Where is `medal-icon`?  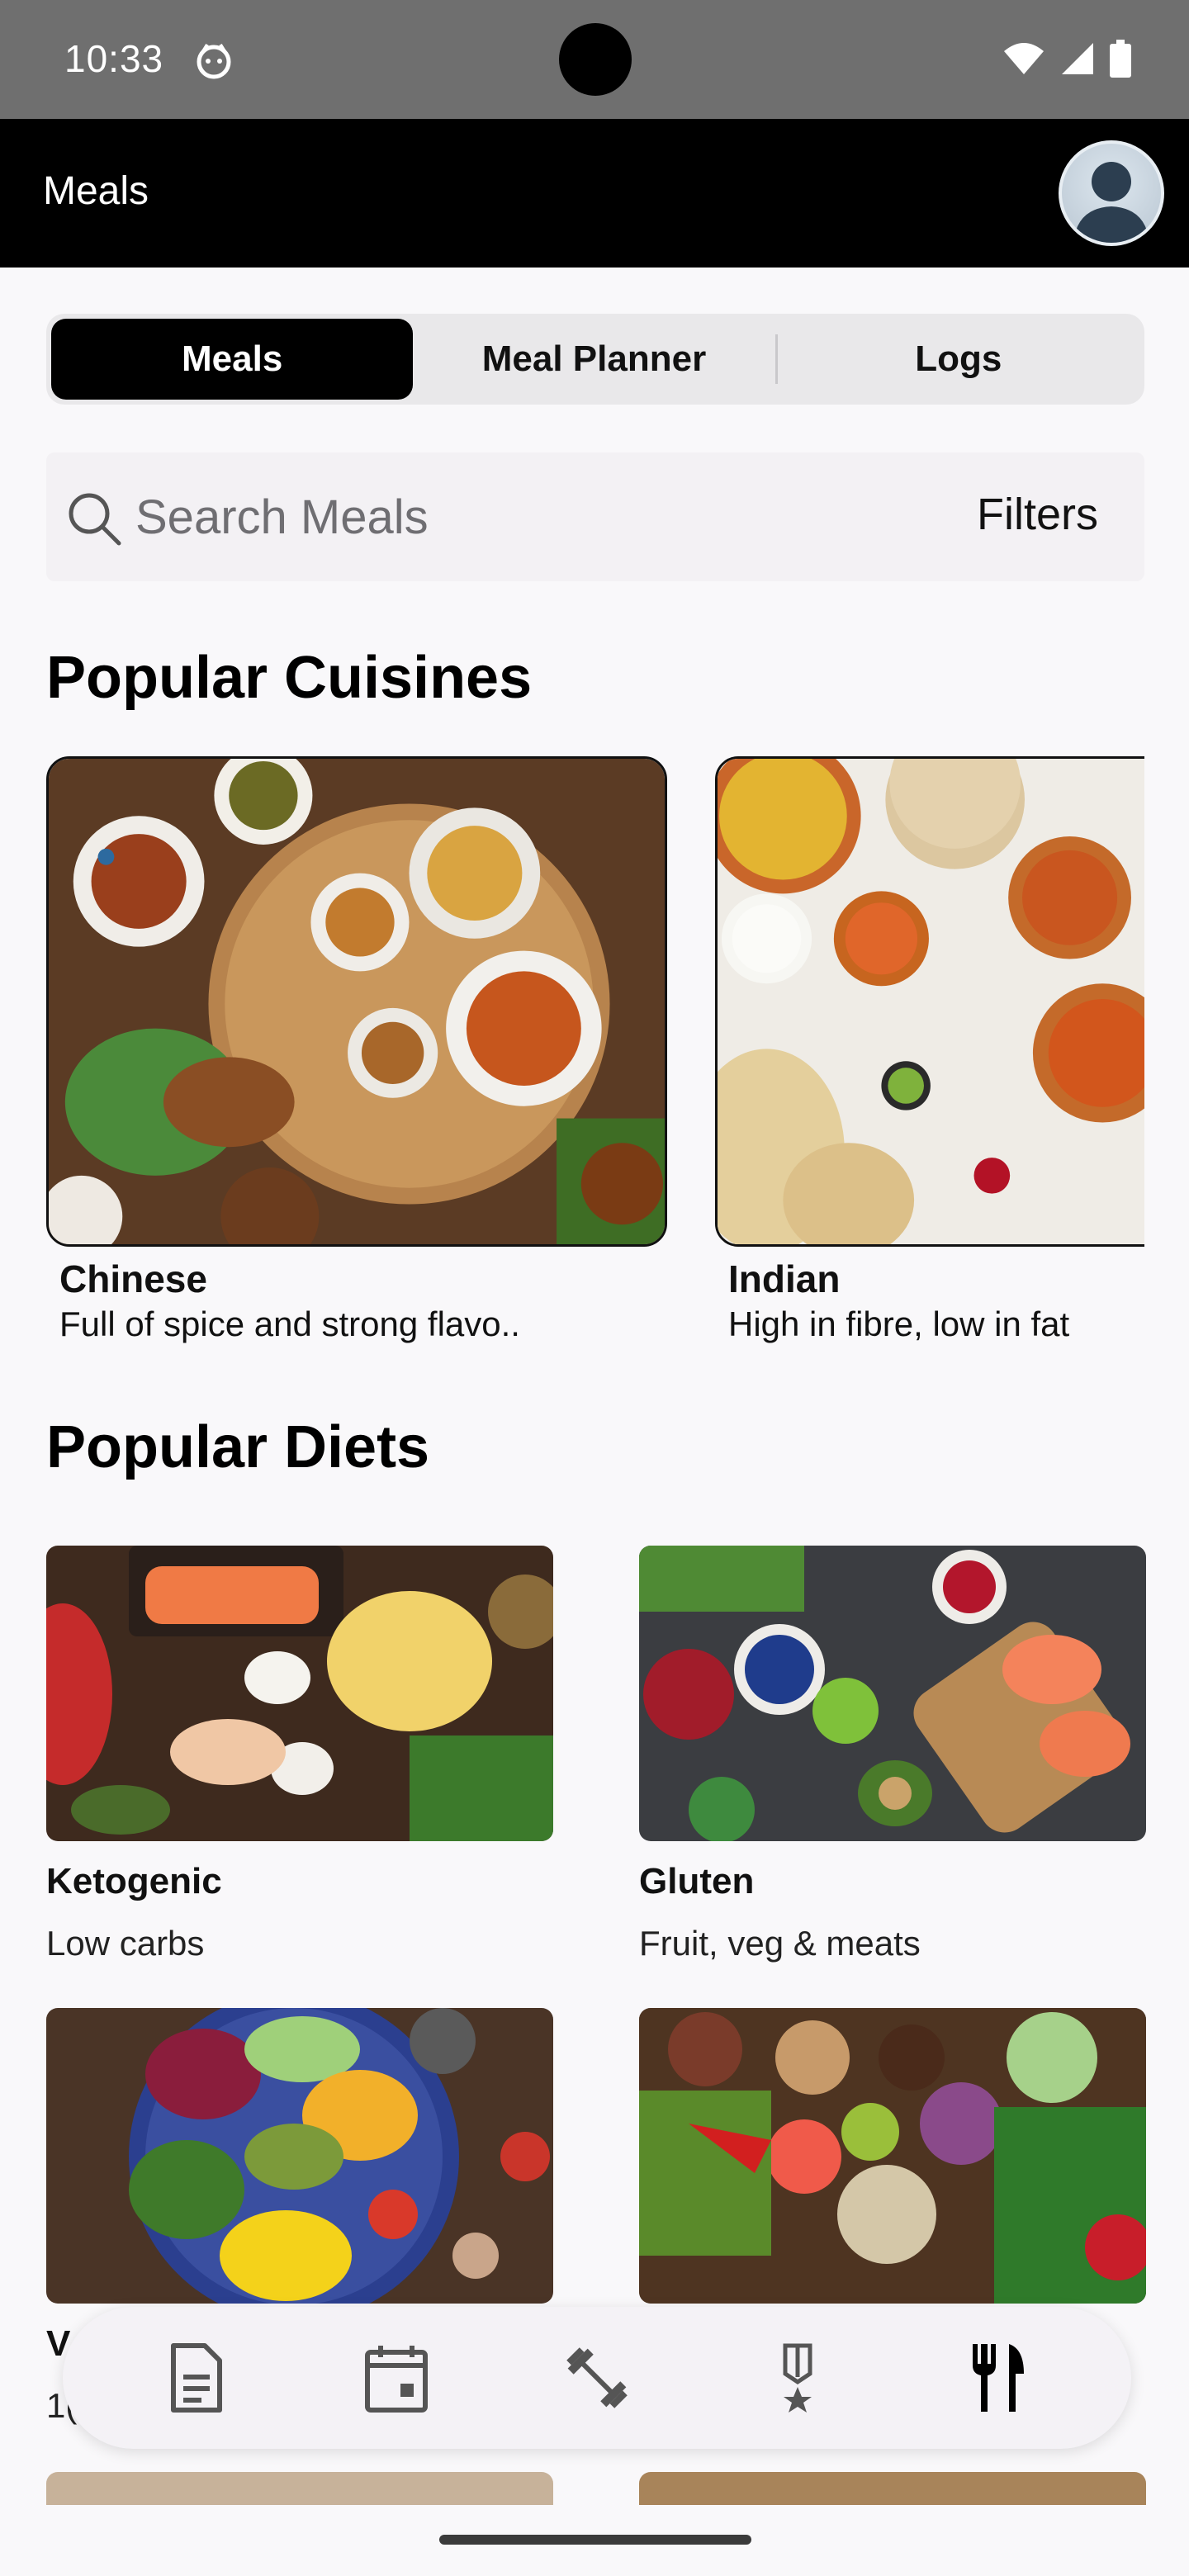
medal-icon is located at coordinates (797, 2378).